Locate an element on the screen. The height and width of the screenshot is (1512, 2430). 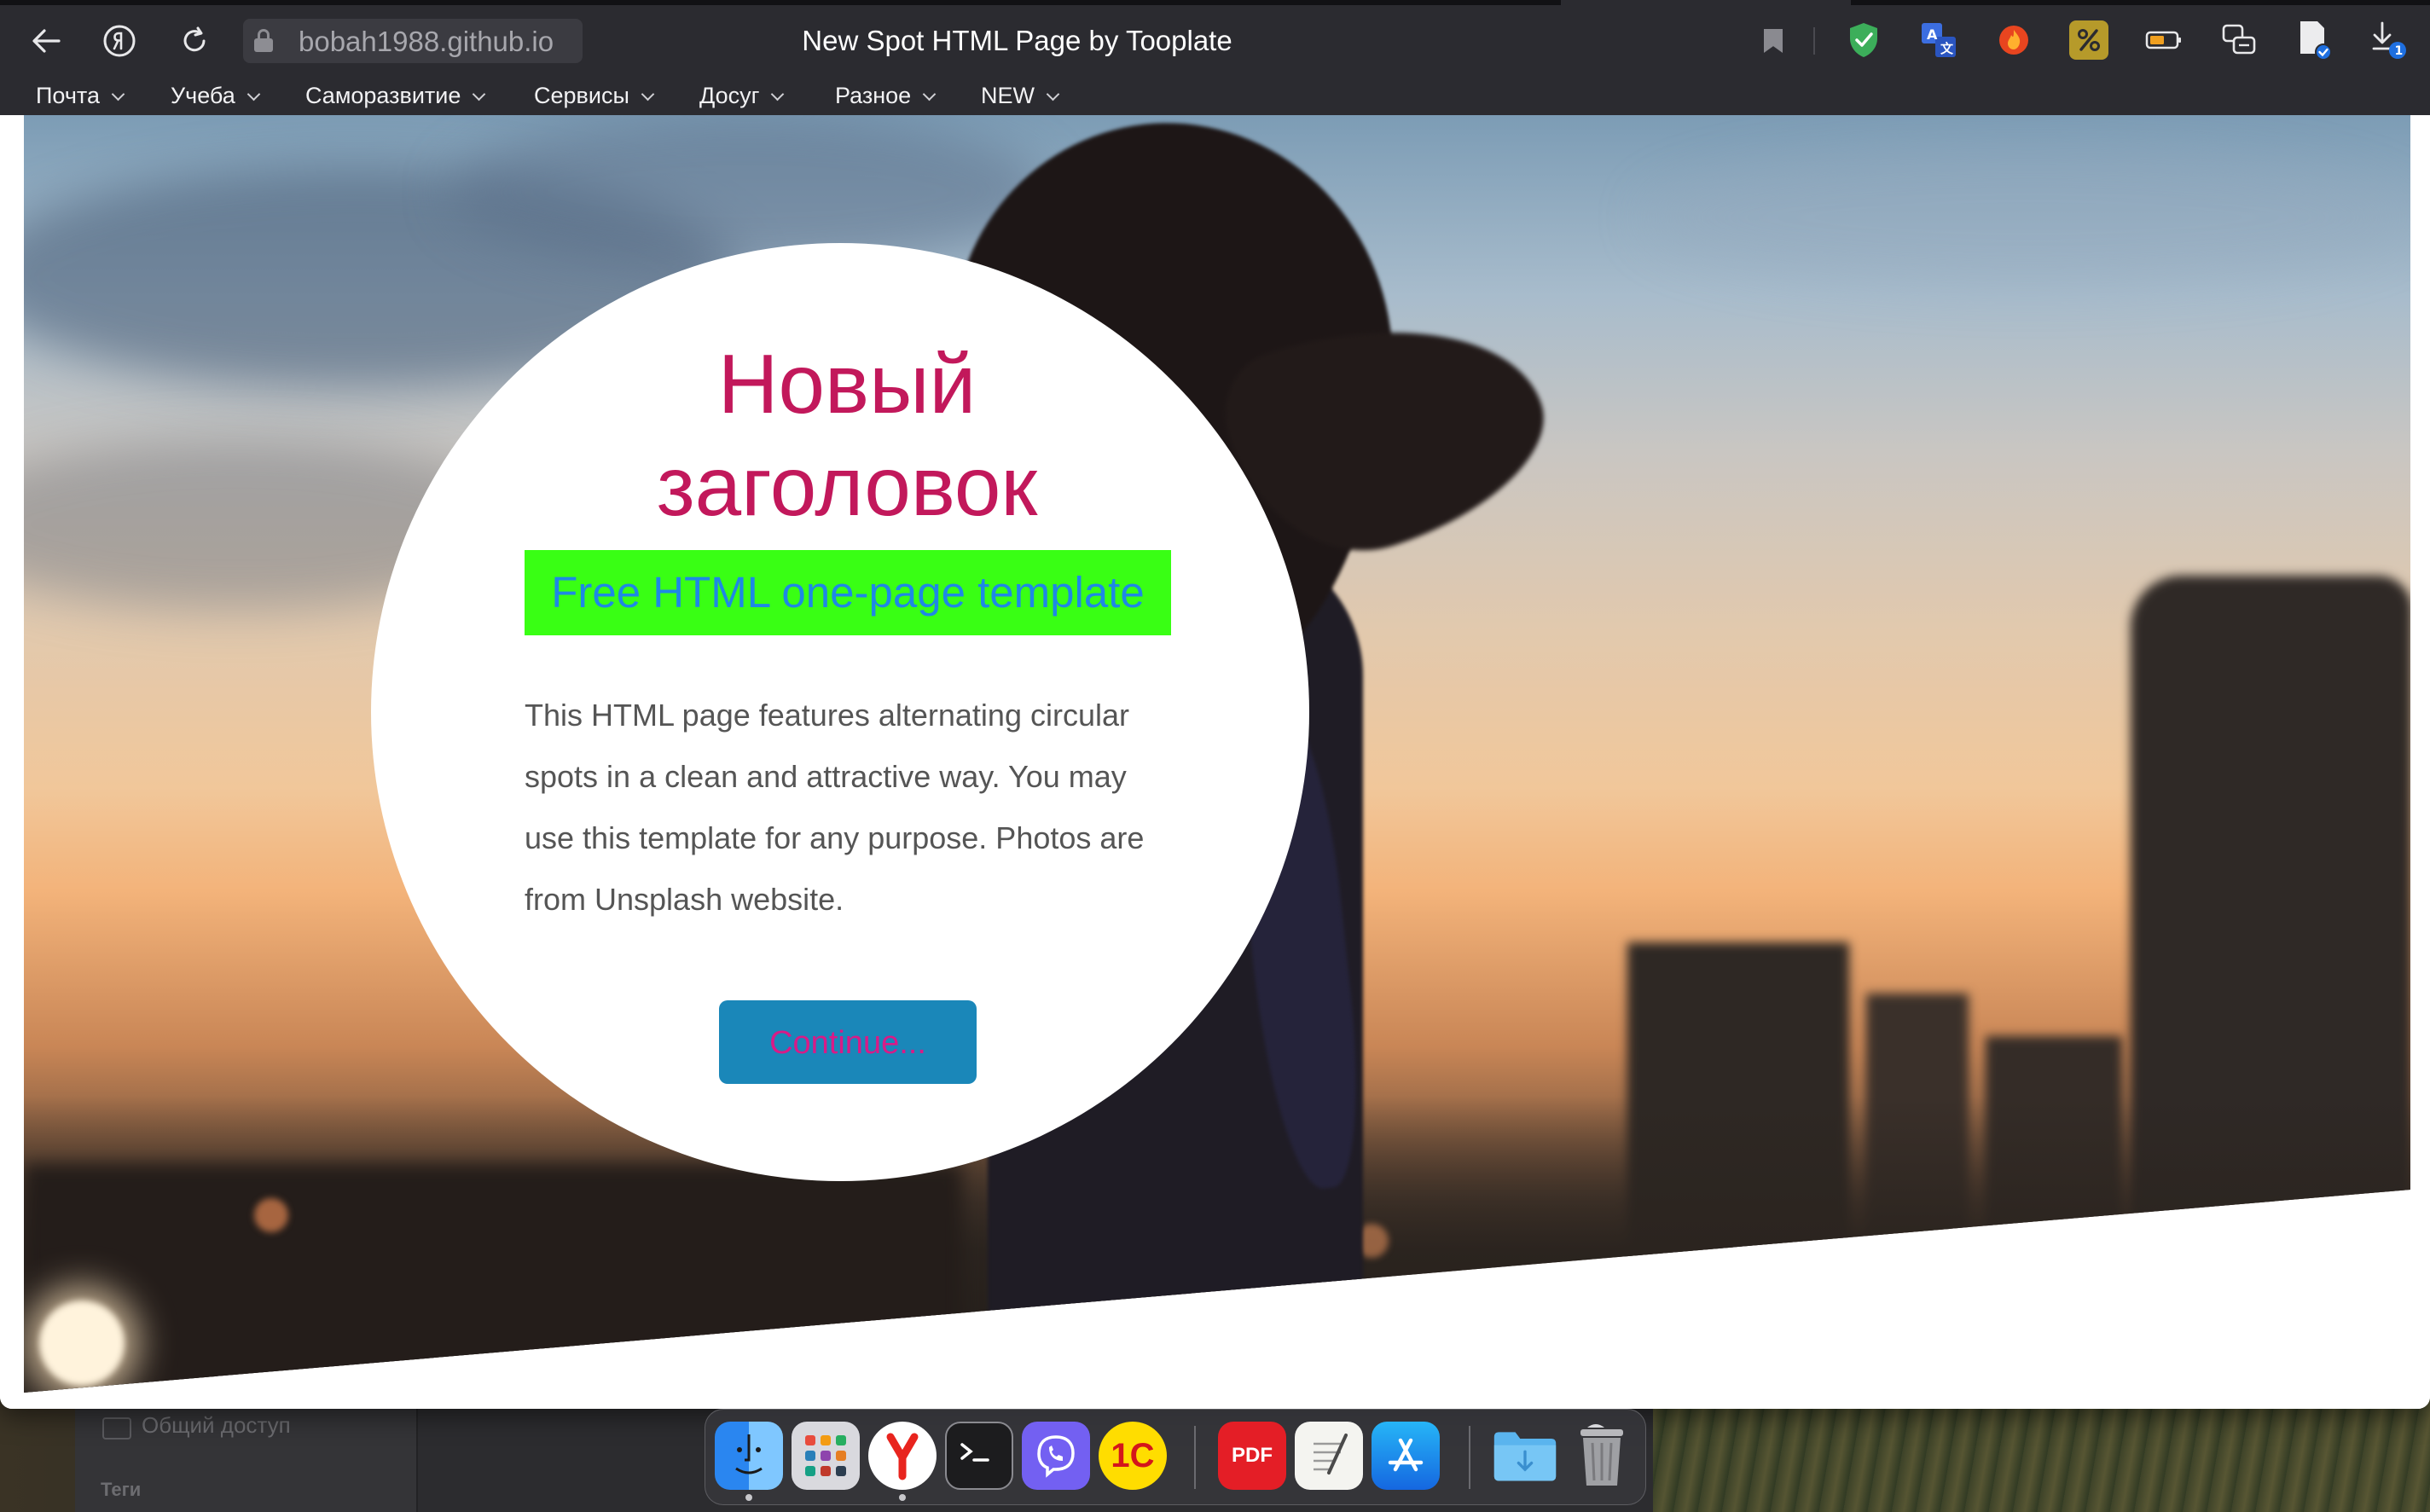
pdf-editor-icon: PDF is located at coordinates (1252, 1456).